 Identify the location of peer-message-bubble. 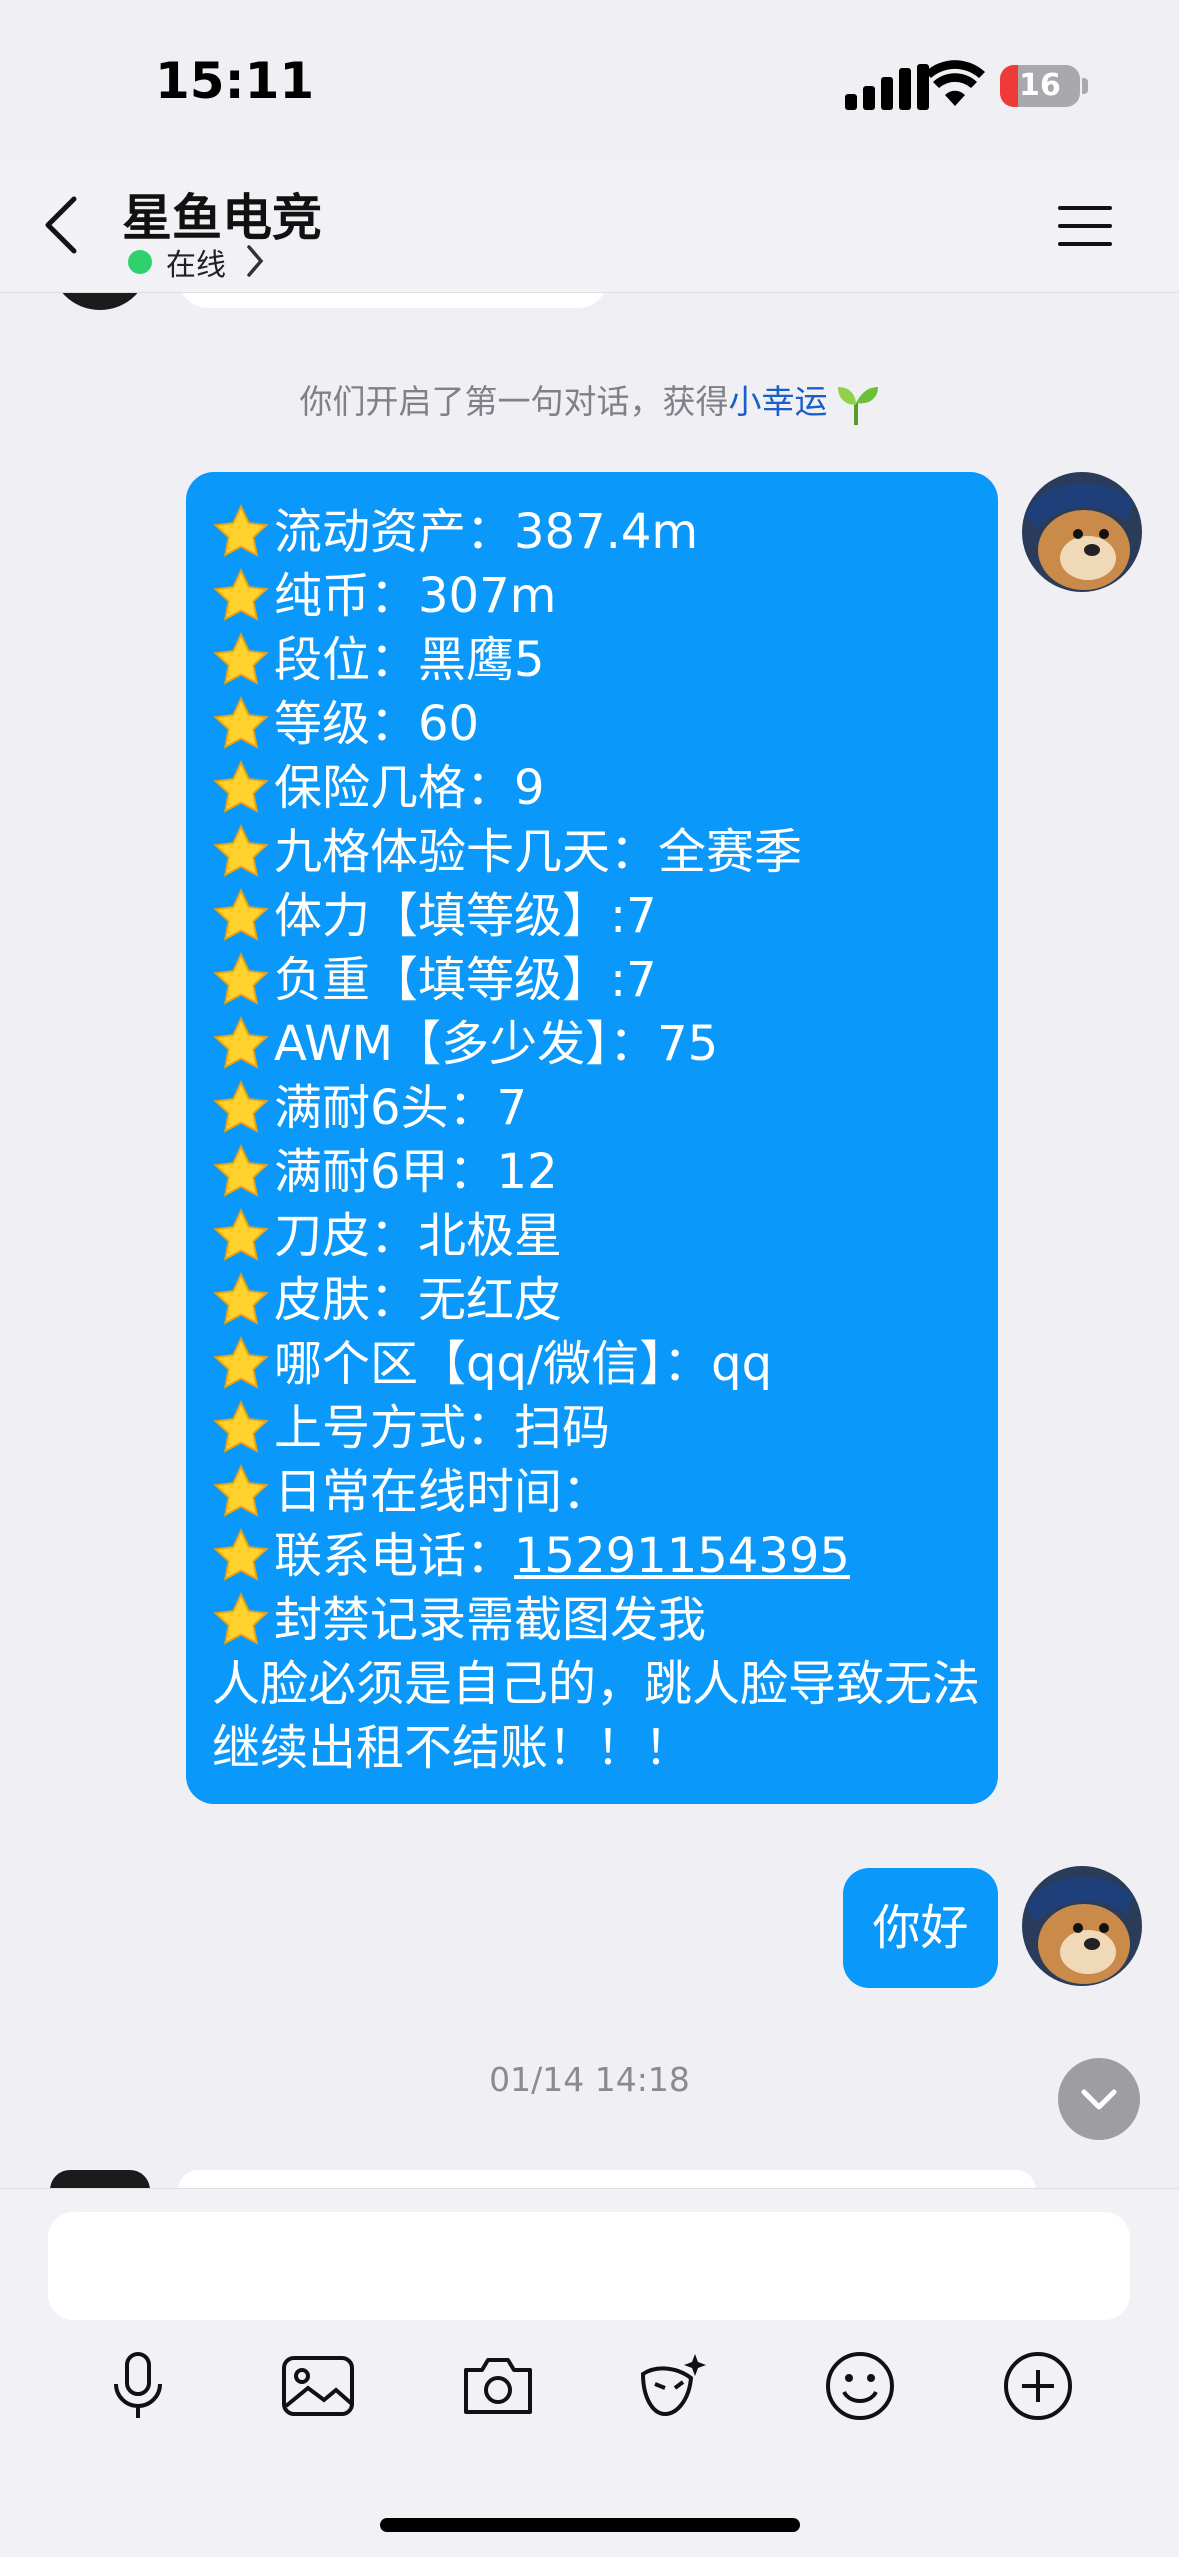
(607, 2180).